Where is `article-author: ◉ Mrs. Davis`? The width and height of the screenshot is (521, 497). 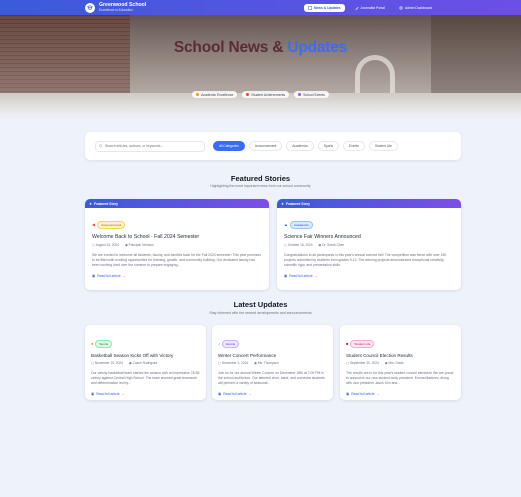 article-author: ◉ Mrs. Davis is located at coordinates (394, 363).